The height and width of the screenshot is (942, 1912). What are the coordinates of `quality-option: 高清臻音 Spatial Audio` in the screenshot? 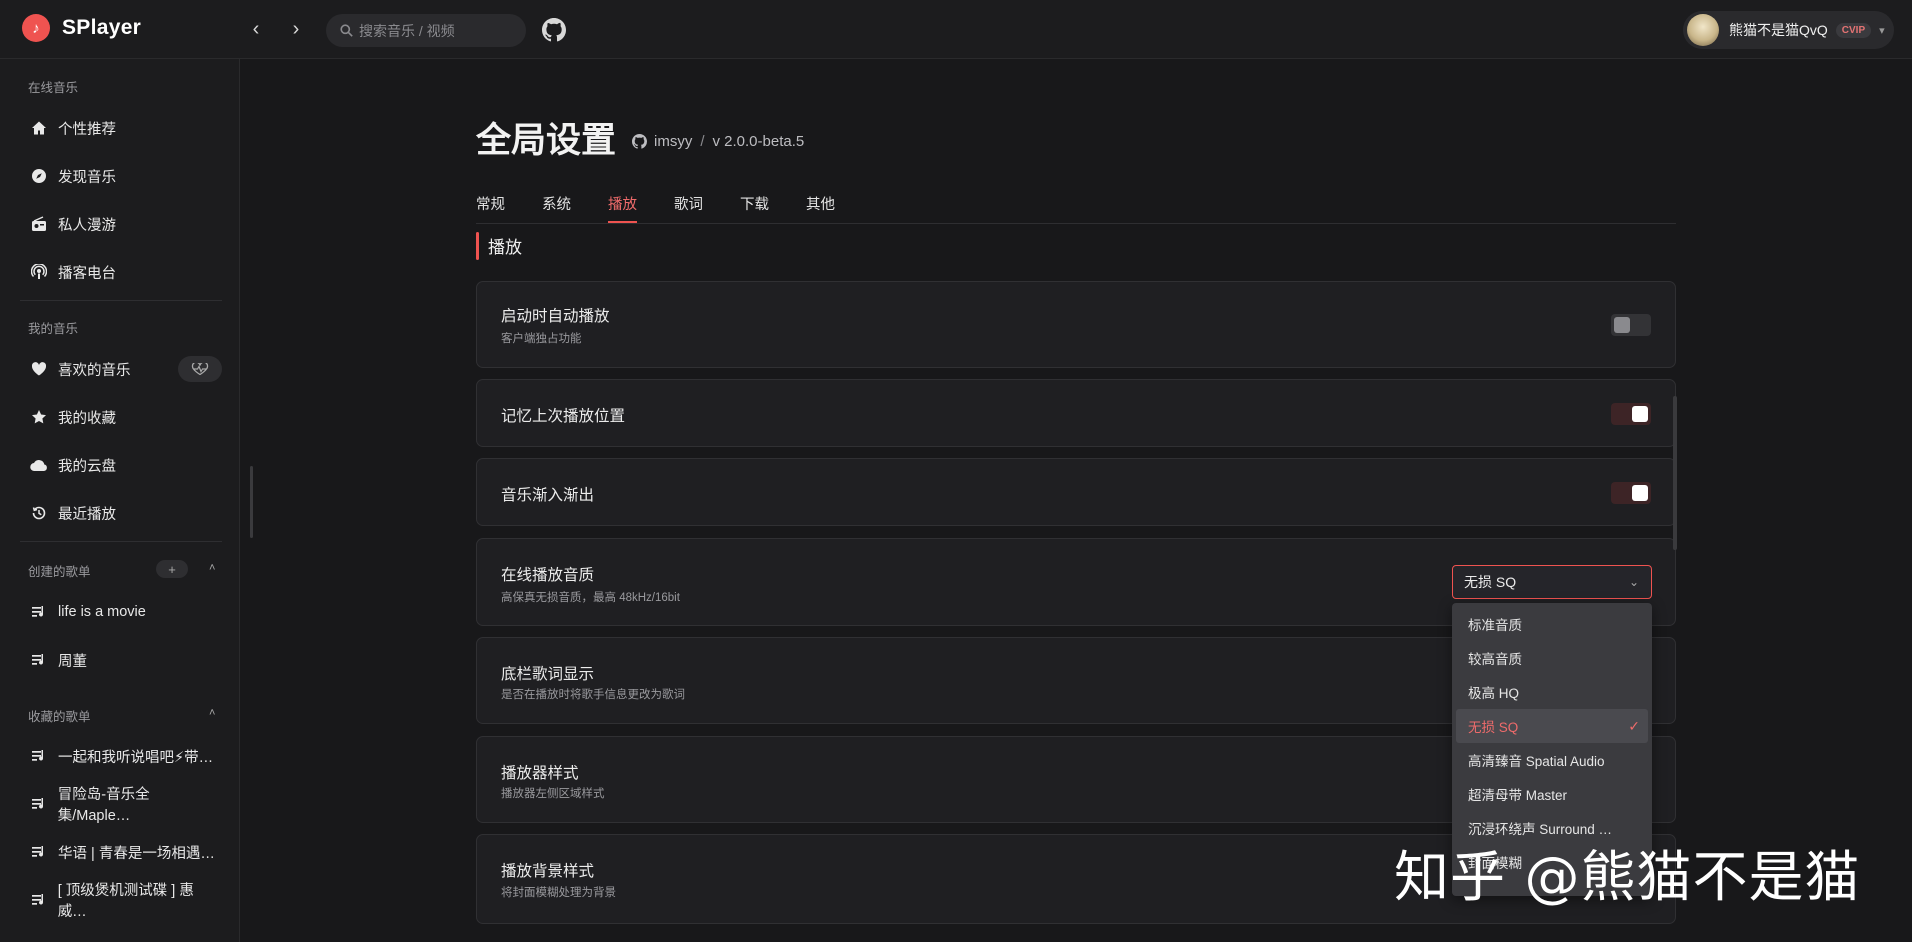 It's located at (1552, 760).